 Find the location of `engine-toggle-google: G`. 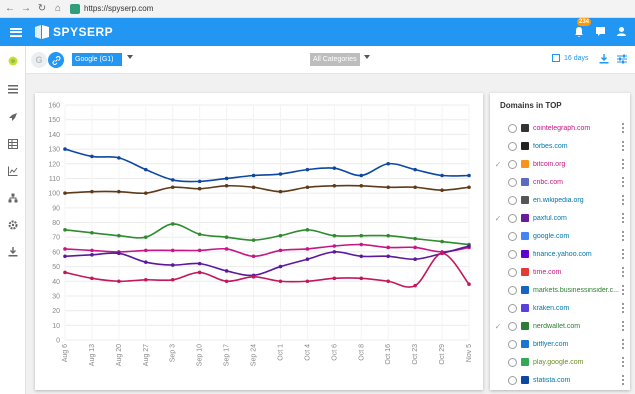

engine-toggle-google: G is located at coordinates (39, 60).